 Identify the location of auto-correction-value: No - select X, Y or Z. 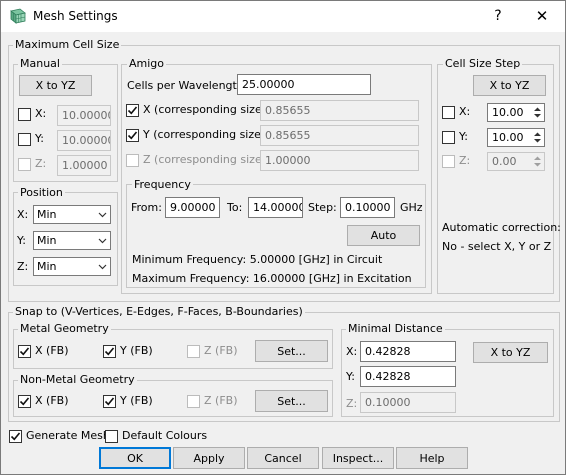
(497, 246).